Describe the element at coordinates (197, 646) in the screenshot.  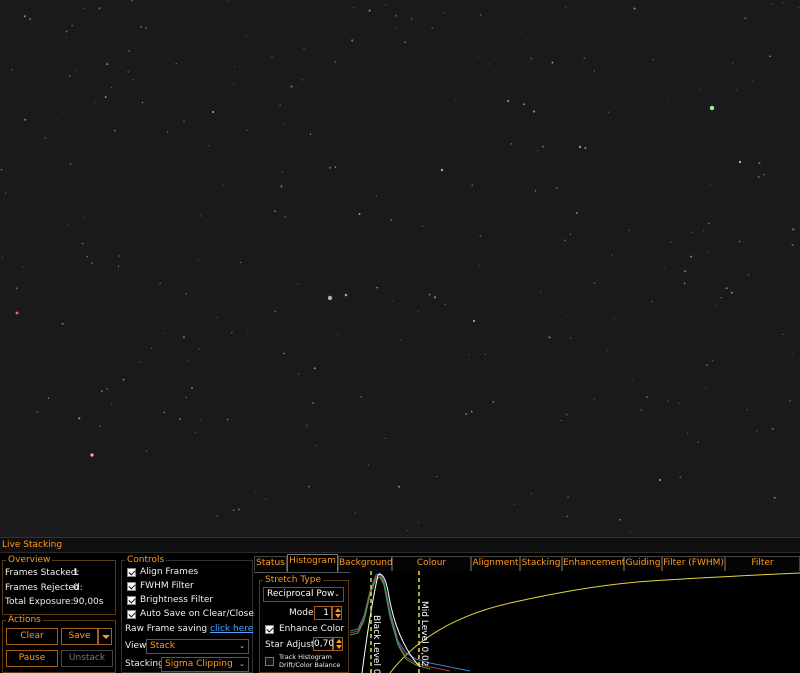
I see `view-select: Stack ⌄` at that location.